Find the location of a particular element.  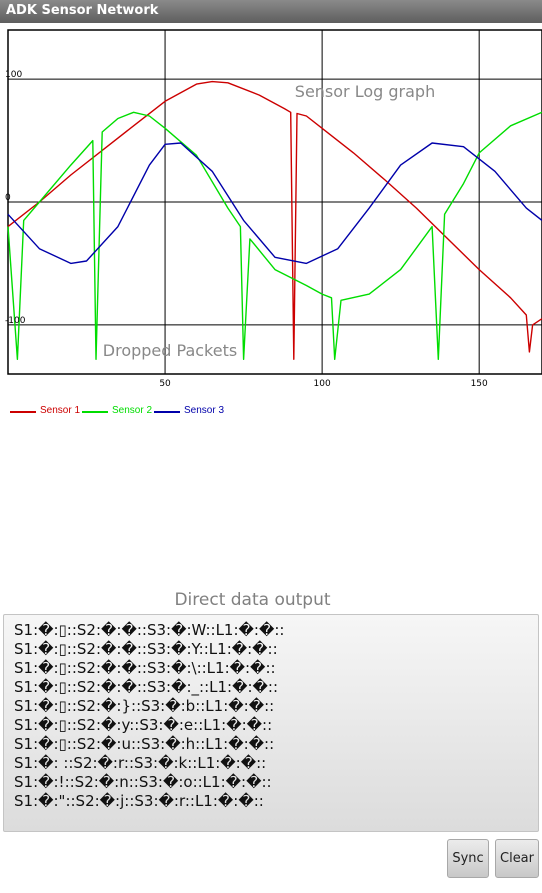

output-line: S1:�:!::S2:�:n::S3:�:o::L1:�:�:: is located at coordinates (143, 782).